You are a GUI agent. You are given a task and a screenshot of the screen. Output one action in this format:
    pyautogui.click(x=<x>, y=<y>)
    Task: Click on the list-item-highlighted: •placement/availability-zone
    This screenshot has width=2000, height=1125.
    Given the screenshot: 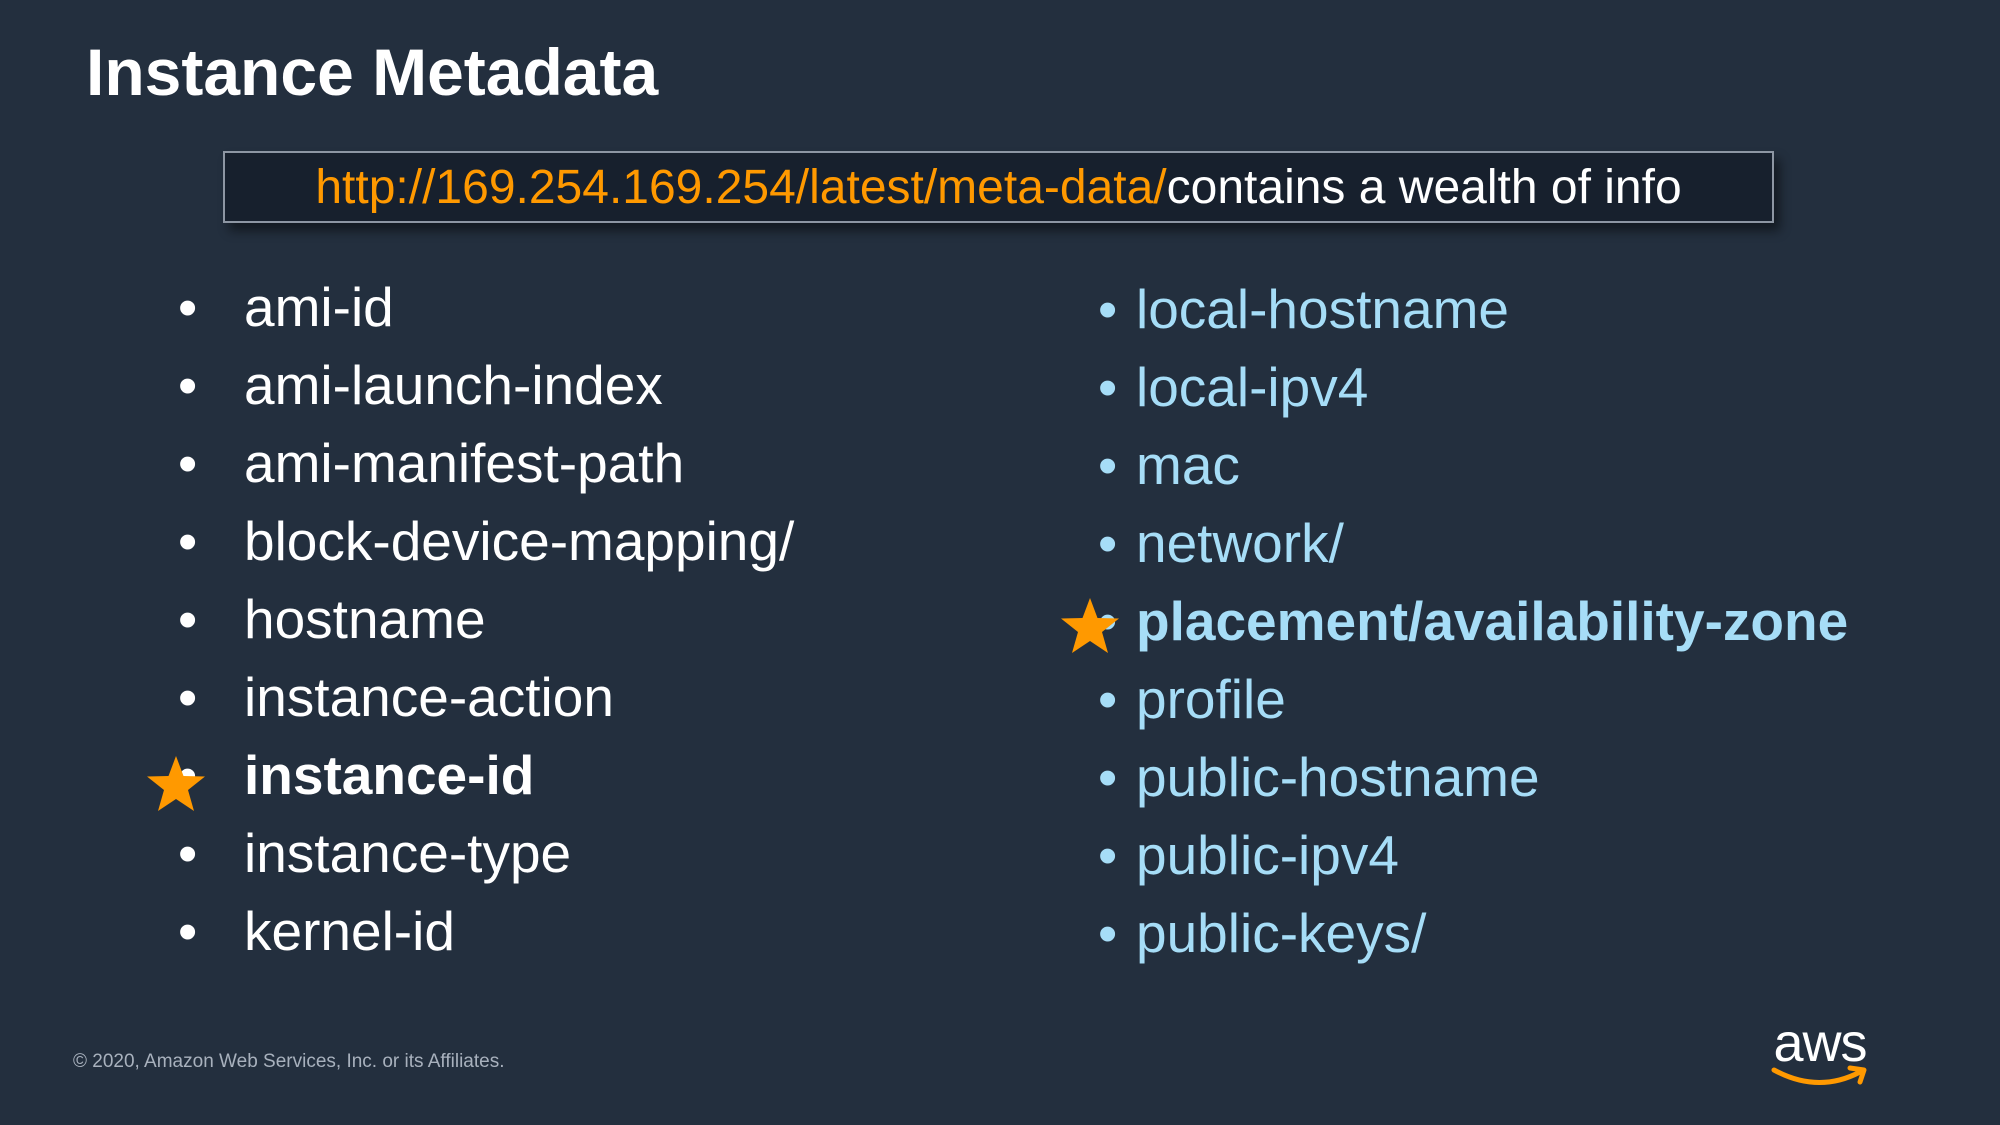 What is the action you would take?
    pyautogui.click(x=1473, y=621)
    